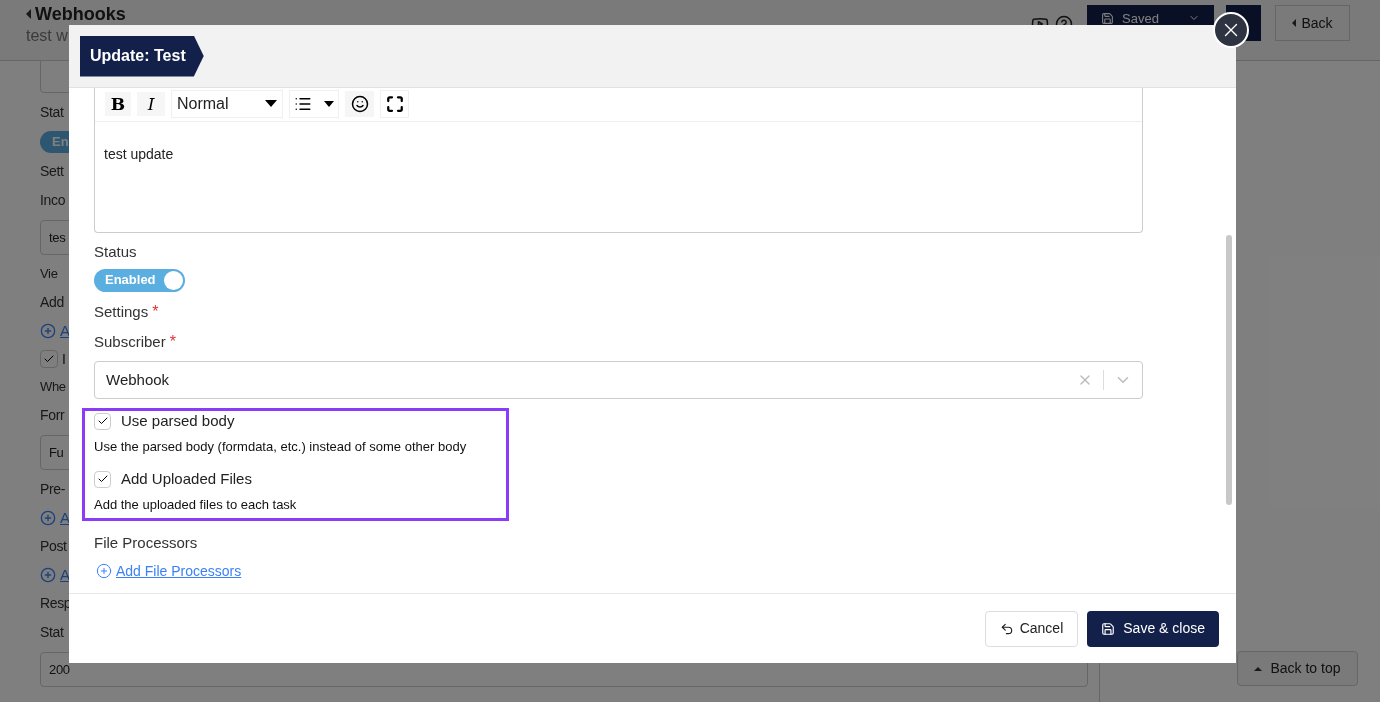 This screenshot has height=702, width=1380. Describe the element at coordinates (142, 56) in the screenshot. I see `modal-title: Update: Test` at that location.